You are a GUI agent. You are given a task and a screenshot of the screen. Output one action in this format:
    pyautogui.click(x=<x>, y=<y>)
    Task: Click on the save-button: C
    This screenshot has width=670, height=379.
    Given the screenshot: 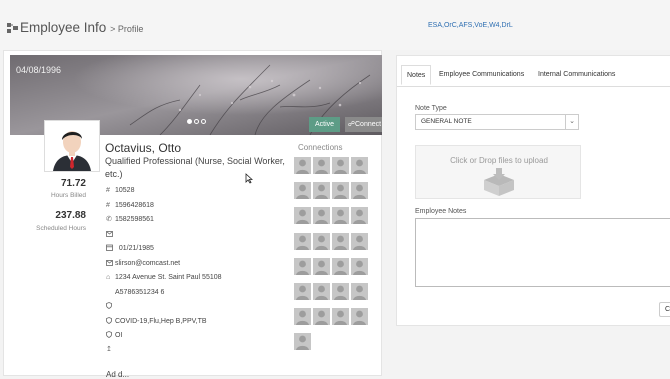 What is the action you would take?
    pyautogui.click(x=664, y=309)
    